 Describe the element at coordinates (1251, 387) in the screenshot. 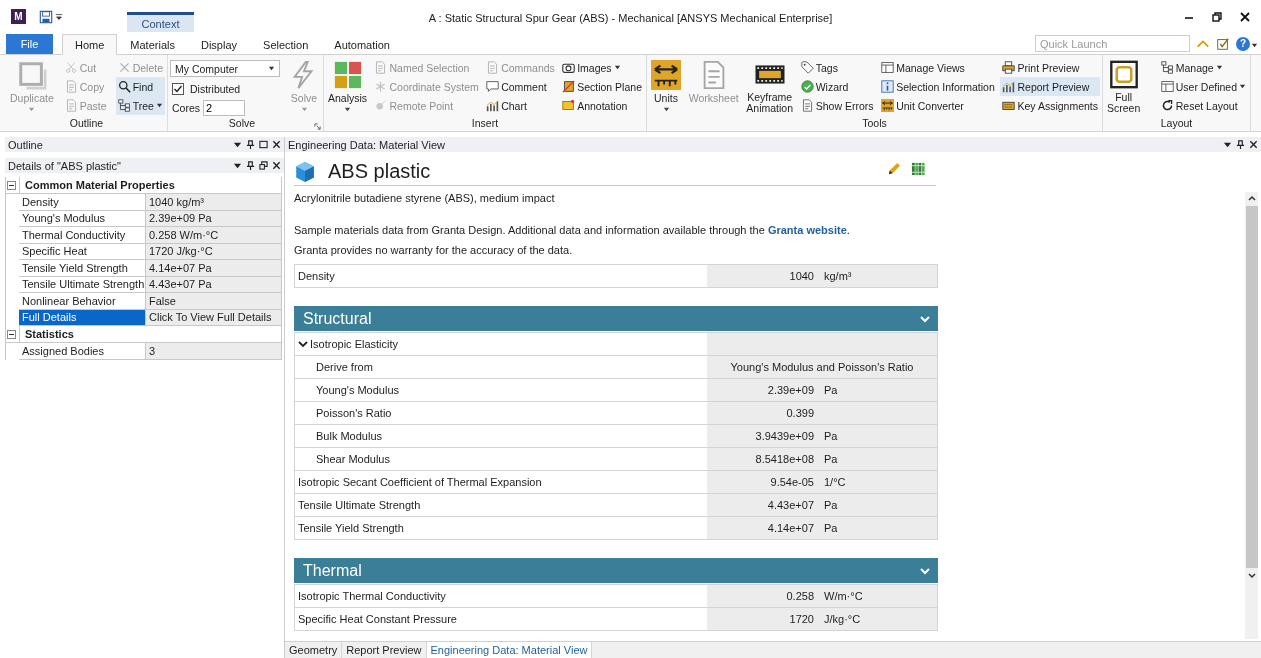

I see `scroll-thumb` at that location.